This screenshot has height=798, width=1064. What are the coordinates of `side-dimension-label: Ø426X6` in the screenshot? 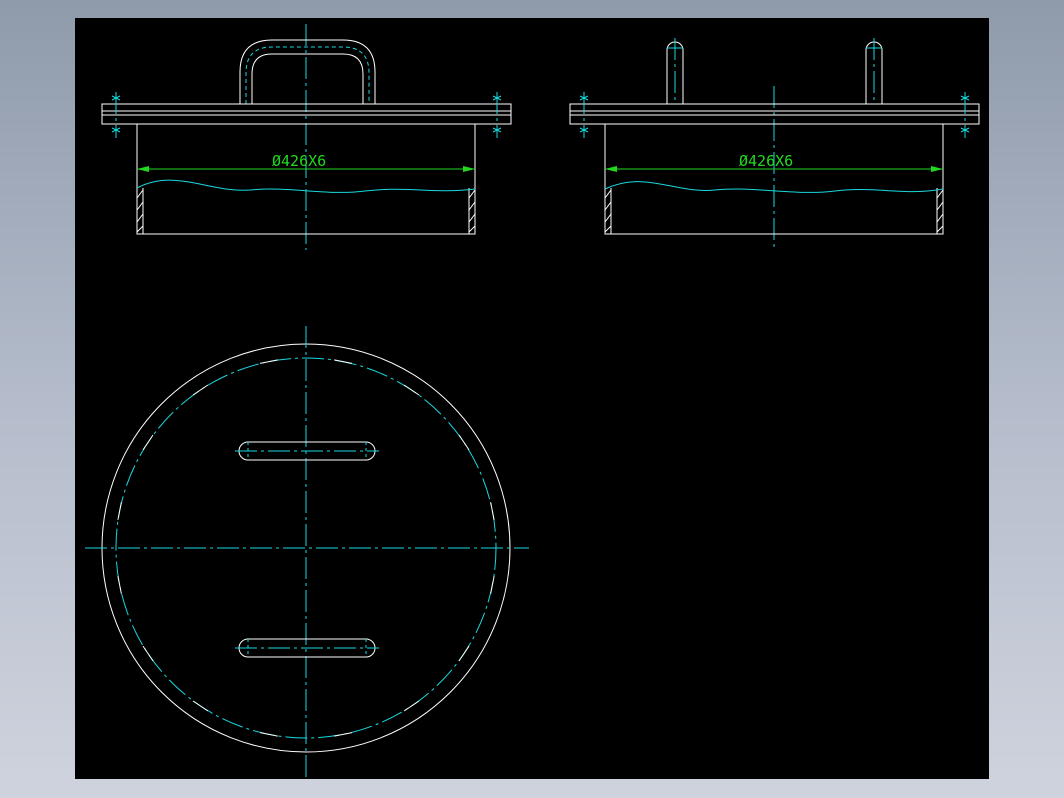 It's located at (766, 161).